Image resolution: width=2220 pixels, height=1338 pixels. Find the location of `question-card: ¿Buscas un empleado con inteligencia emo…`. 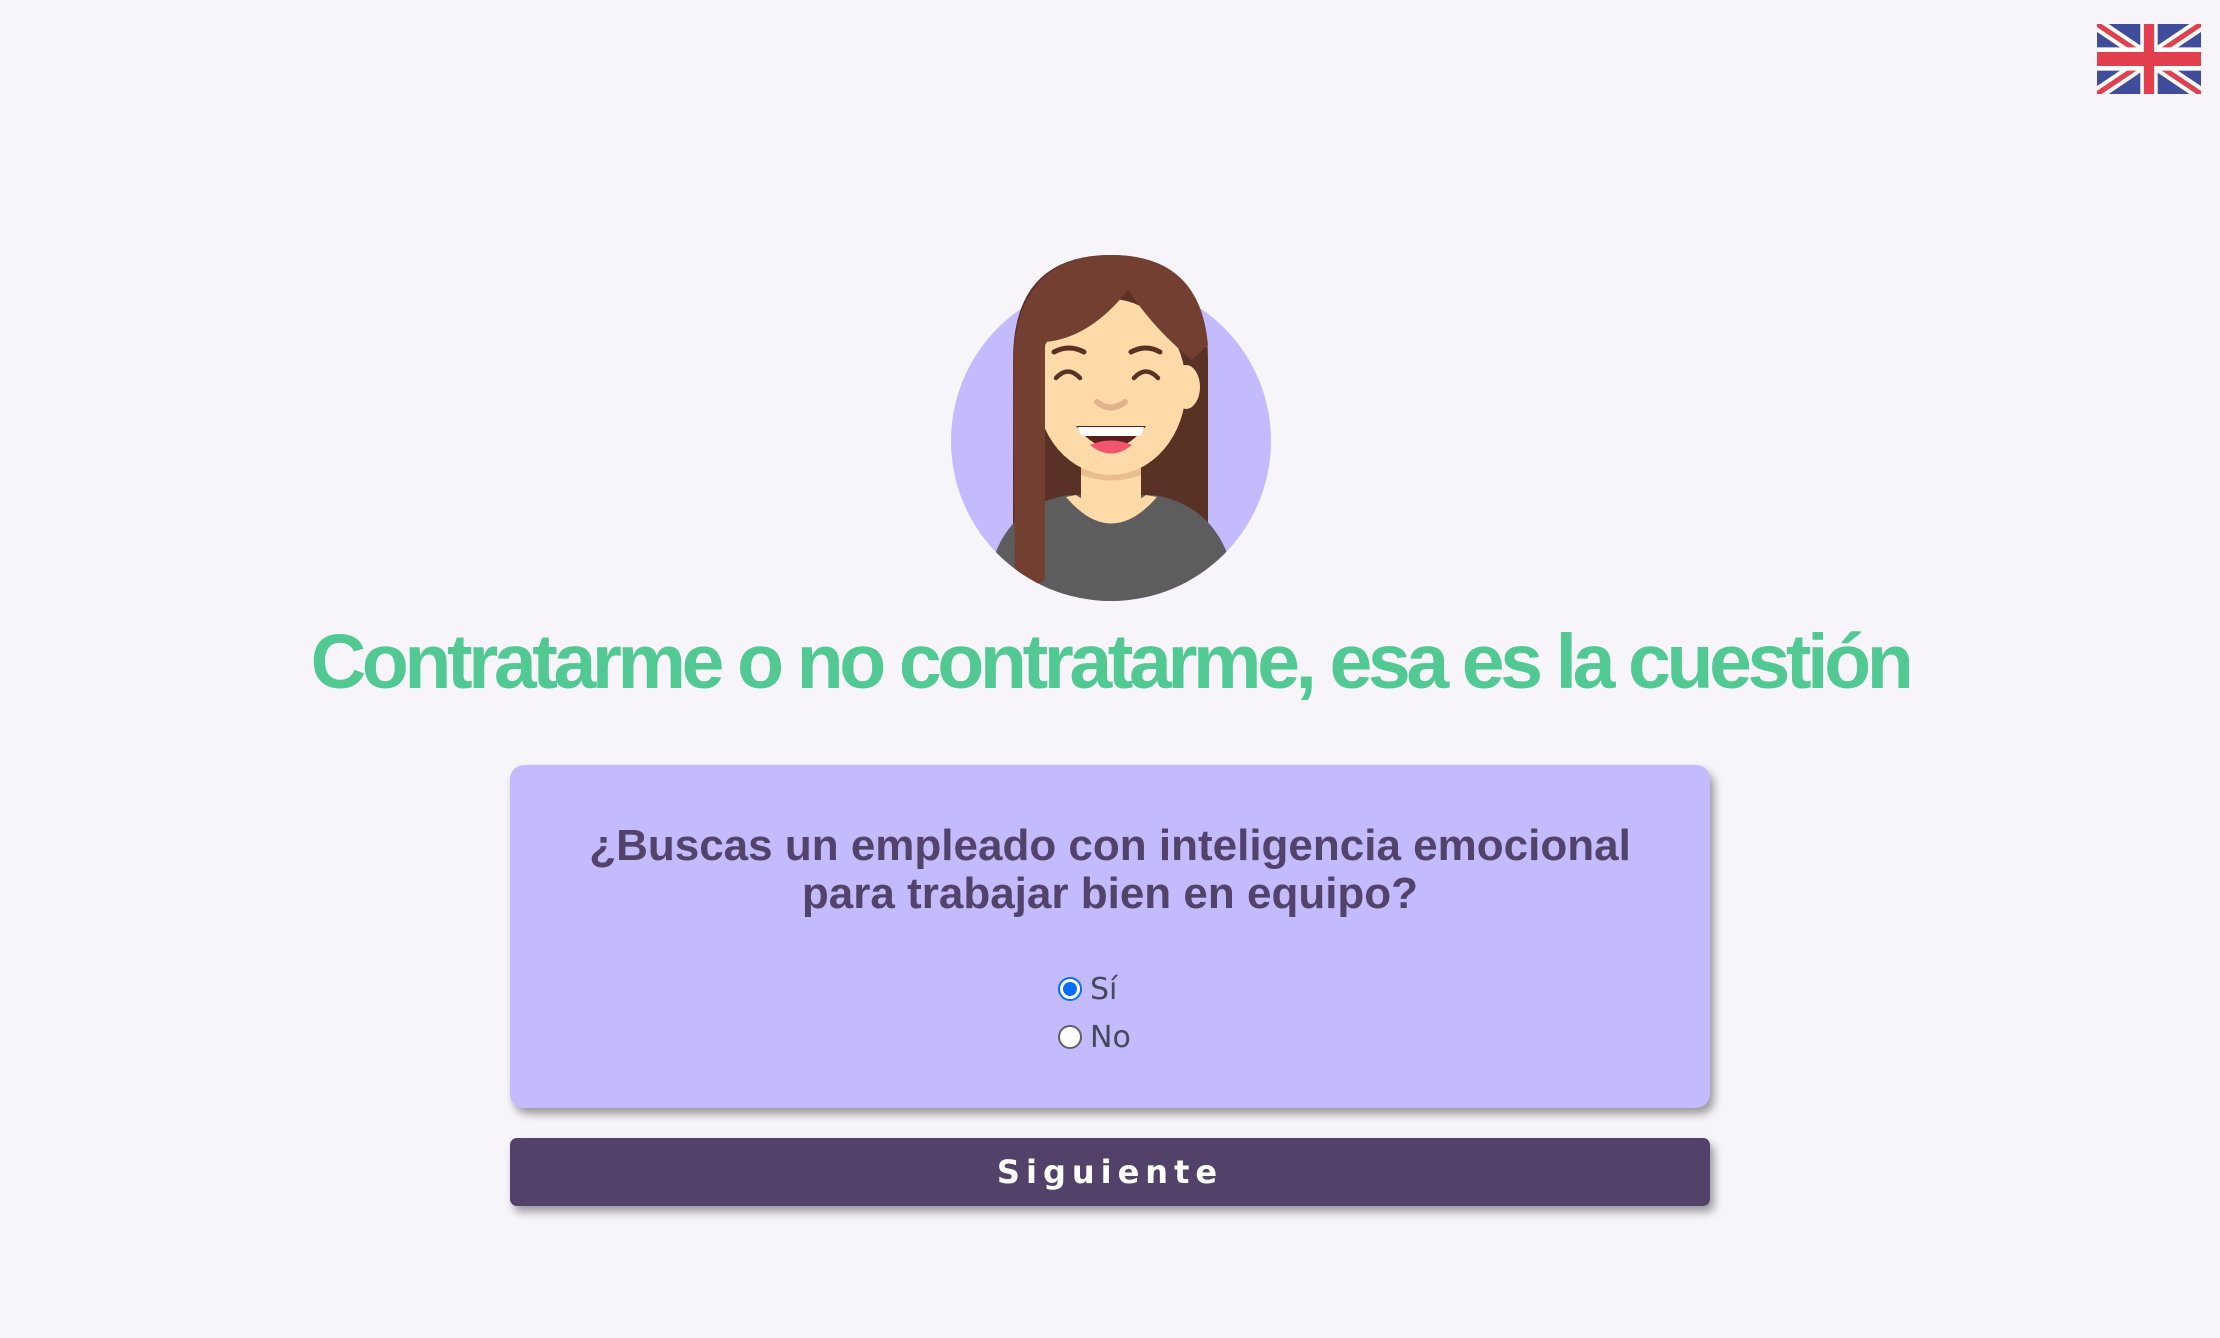

question-card: ¿Buscas un empleado con inteligencia emo… is located at coordinates (1110, 936).